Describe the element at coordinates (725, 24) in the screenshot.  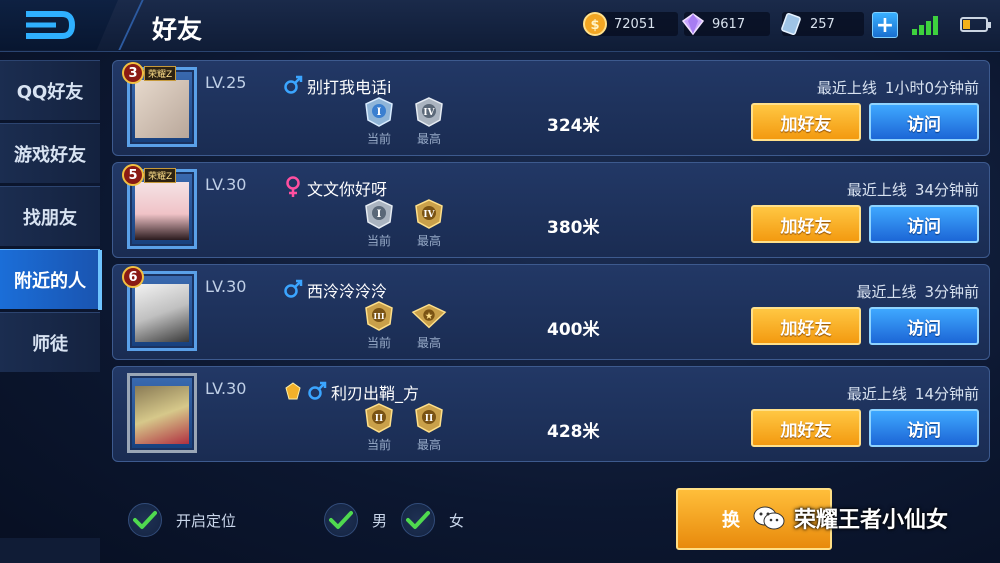
I see `diamond-counter: 9617` at that location.